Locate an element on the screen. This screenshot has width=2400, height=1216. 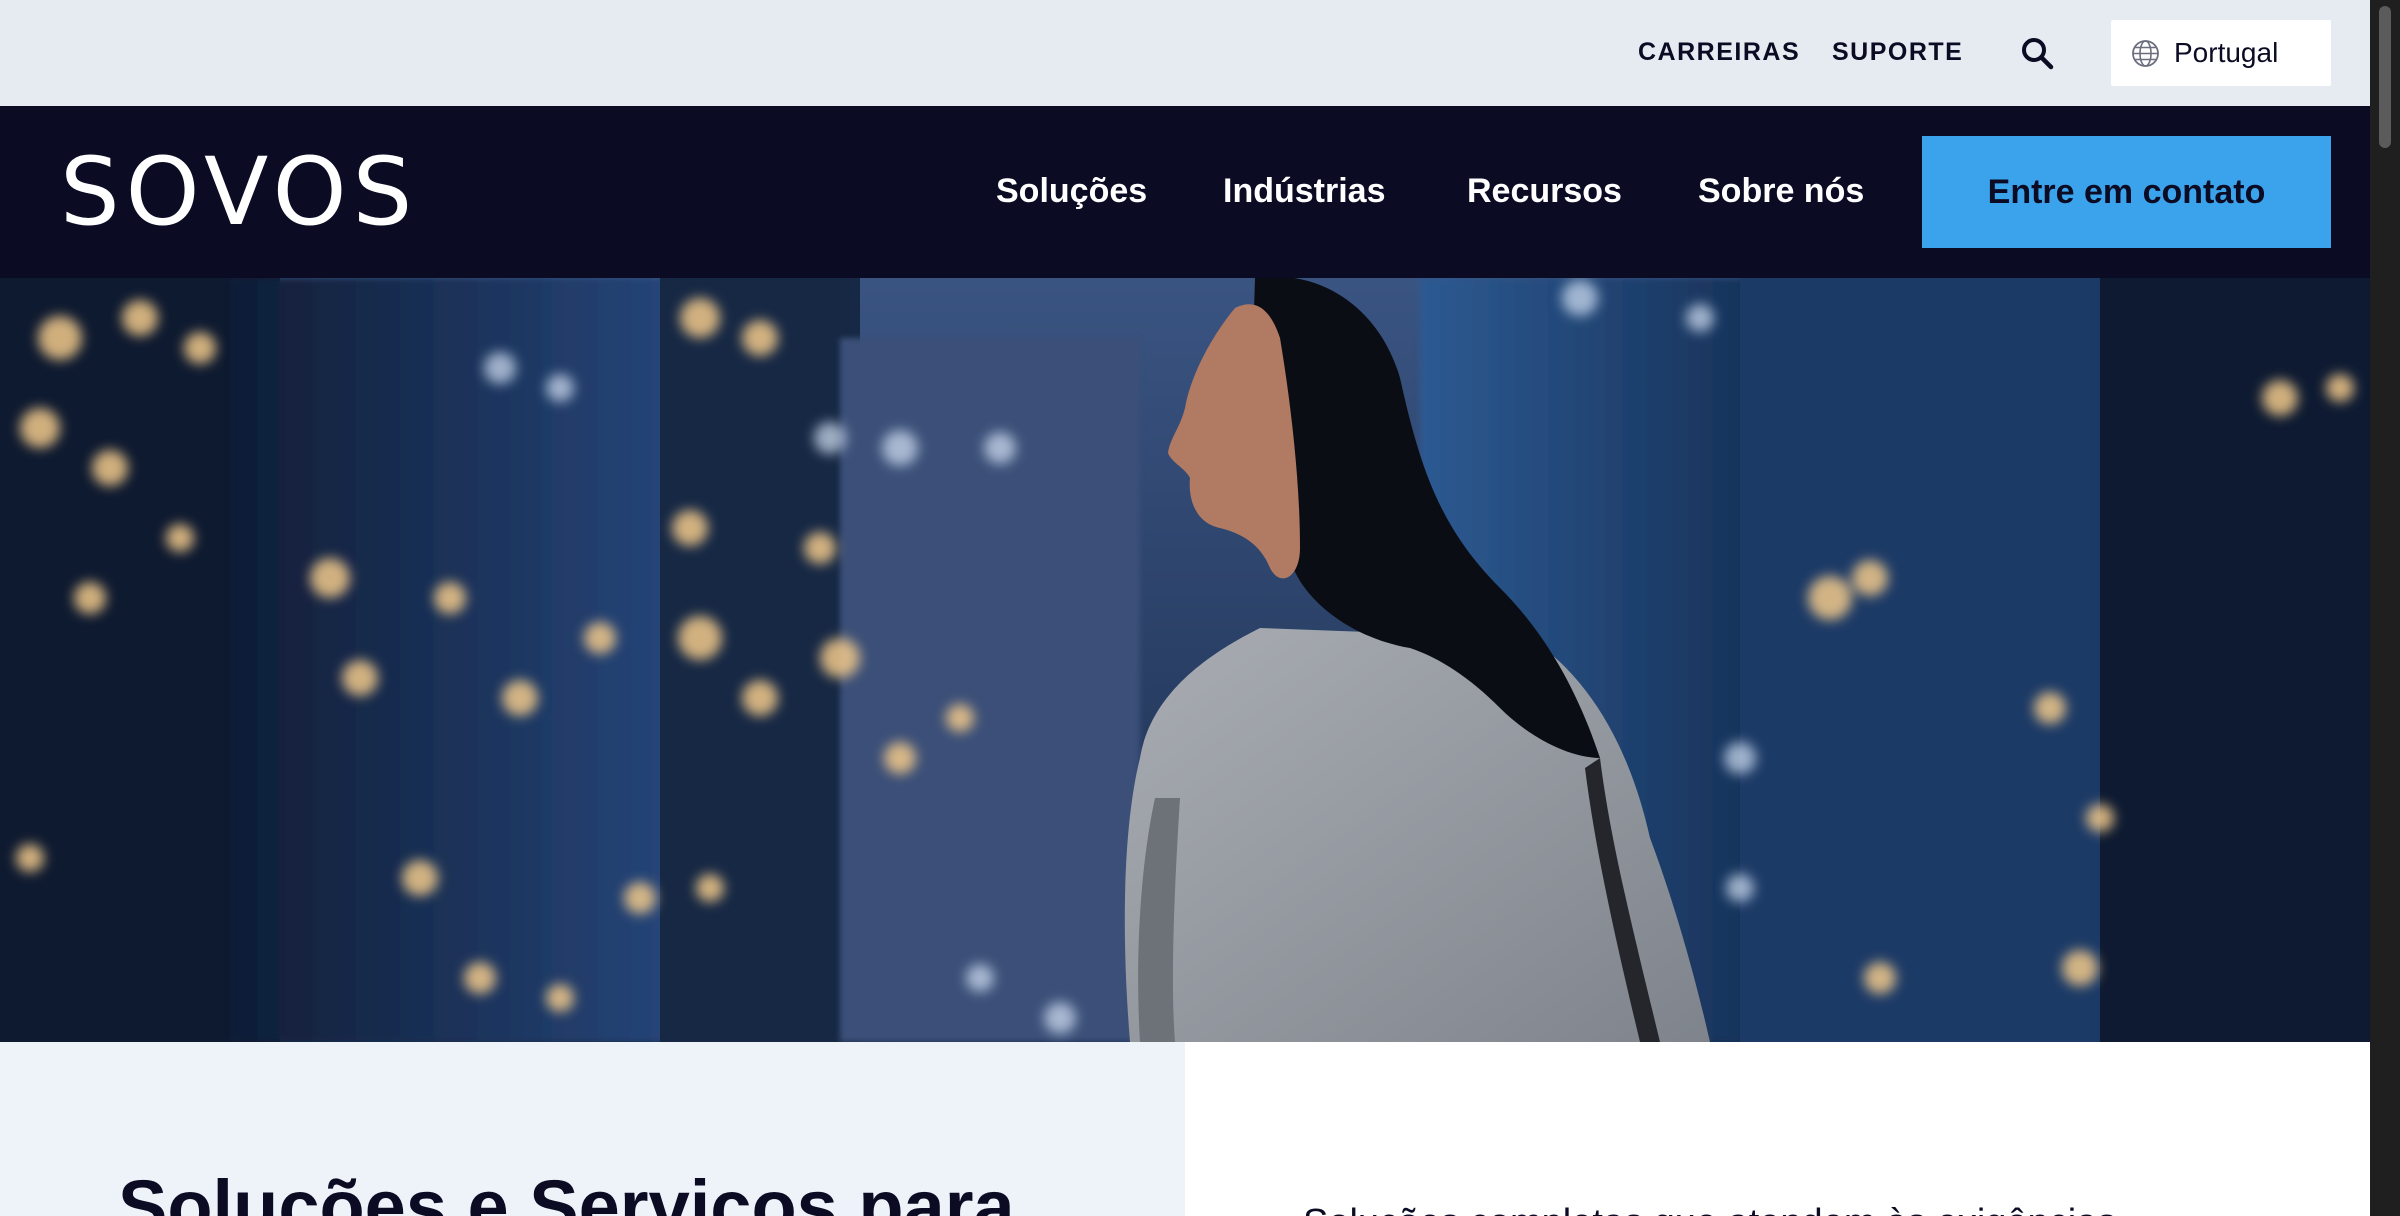
scrollbar-thumb is located at coordinates (2385, 77).